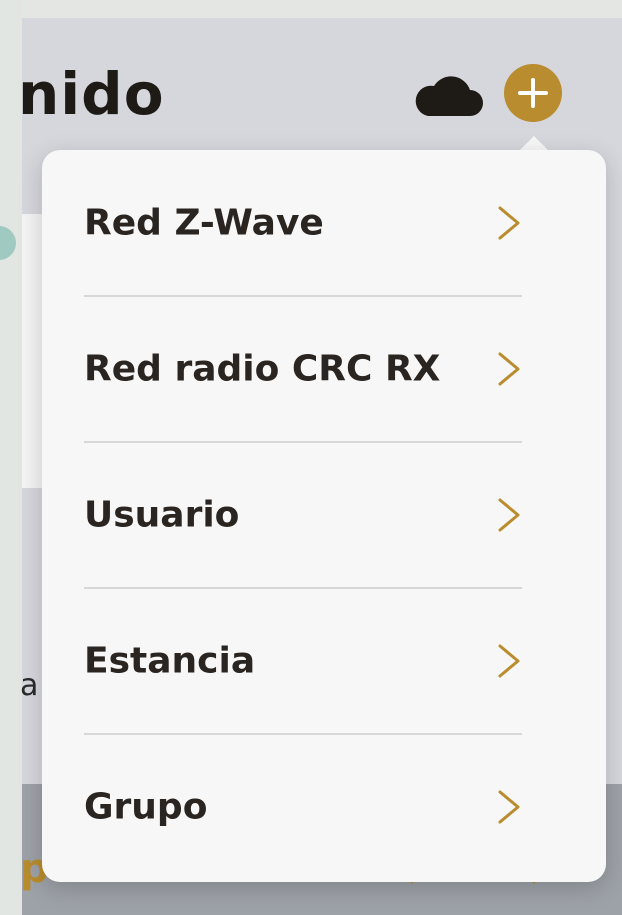 This screenshot has width=622, height=915. What do you see at coordinates (262, 369) in the screenshot?
I see `menu-item-label: Red radio CRC RX` at bounding box center [262, 369].